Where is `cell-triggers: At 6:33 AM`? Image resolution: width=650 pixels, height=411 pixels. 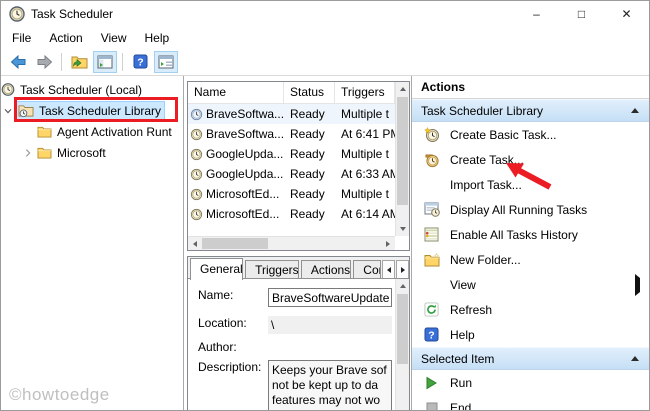
cell-triggers: At 6:33 AM is located at coordinates (368, 174).